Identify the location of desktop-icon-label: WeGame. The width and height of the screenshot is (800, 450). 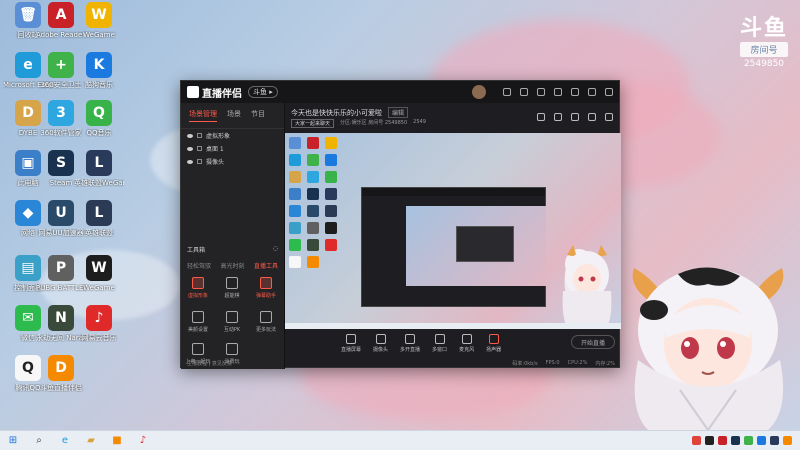
(99, 288).